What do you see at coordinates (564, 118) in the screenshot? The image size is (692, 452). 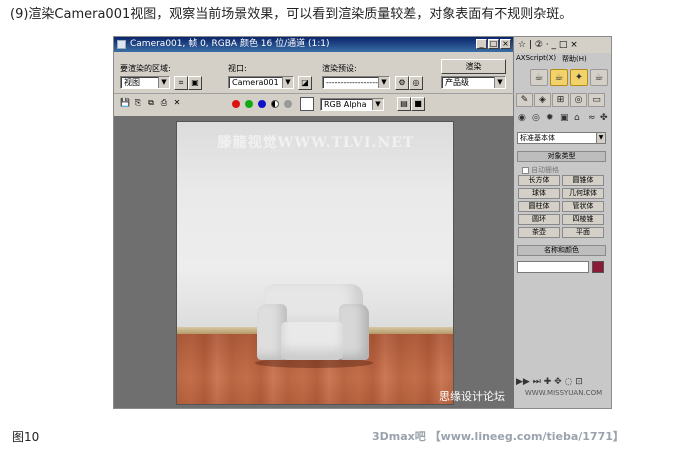 I see `cameras-icon: ▣` at bounding box center [564, 118].